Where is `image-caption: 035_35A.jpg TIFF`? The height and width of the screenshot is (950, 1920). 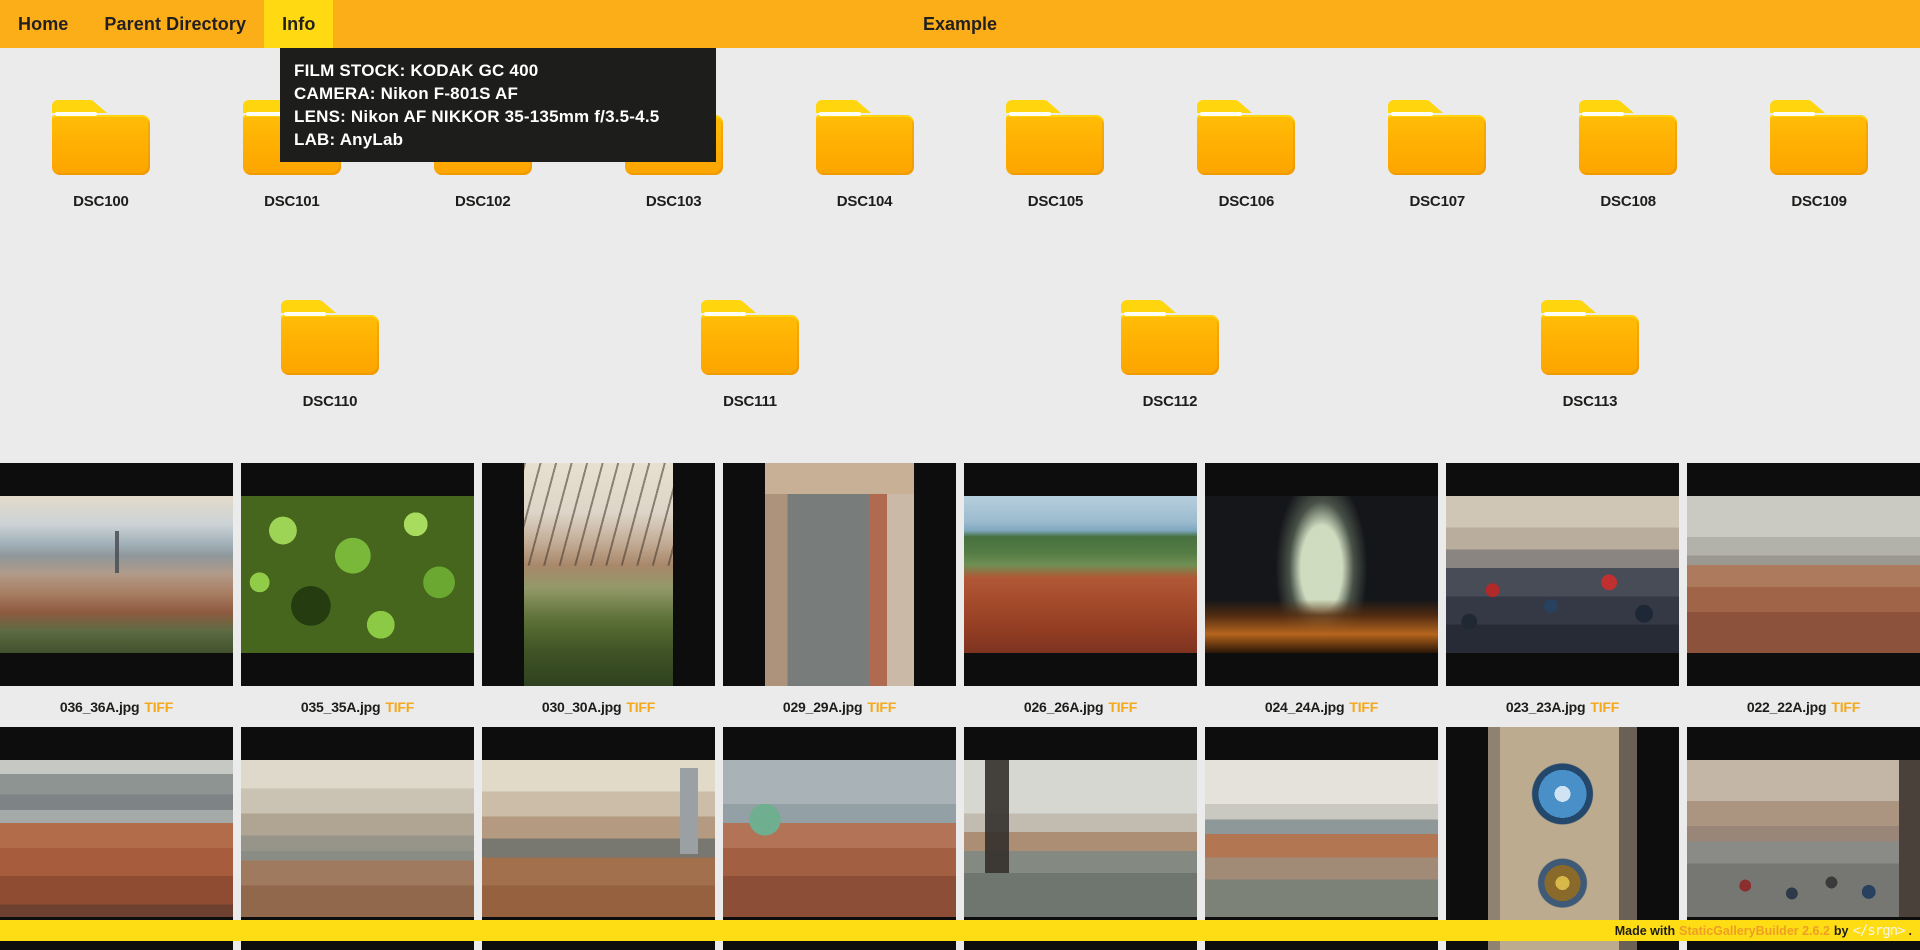
image-caption: 035_35A.jpg TIFF is located at coordinates (357, 706).